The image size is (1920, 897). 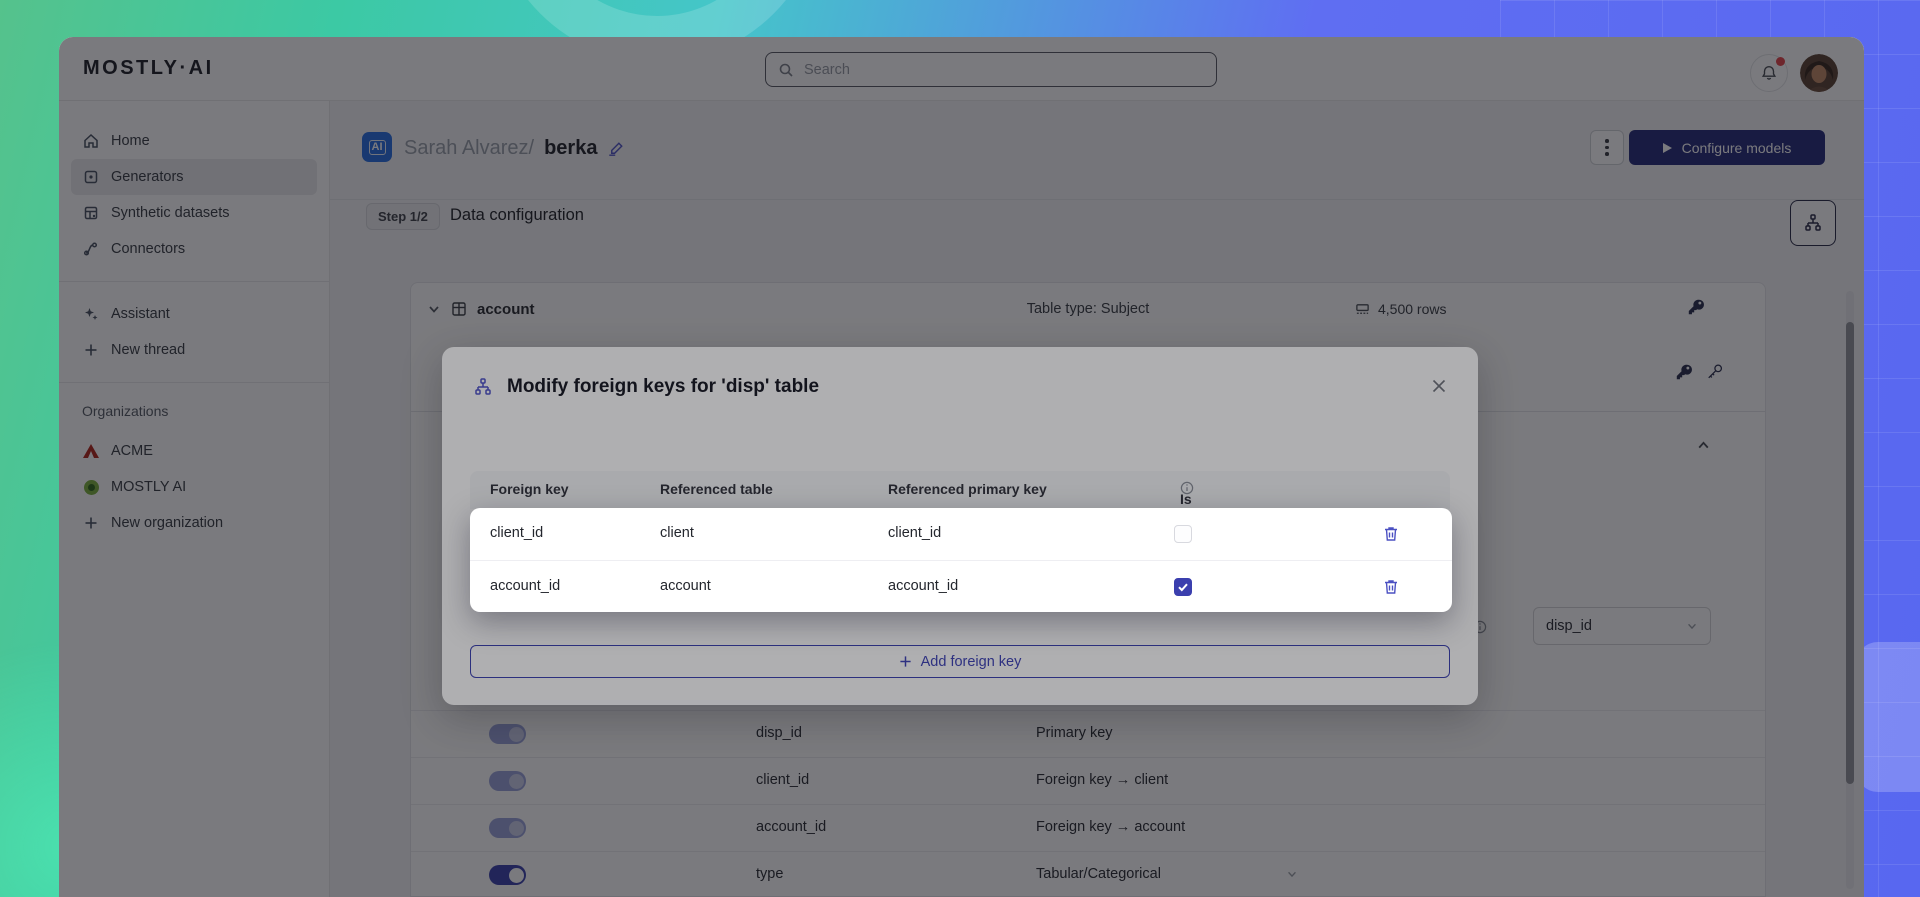 I want to click on fk-value: account_id, so click(x=525, y=586).